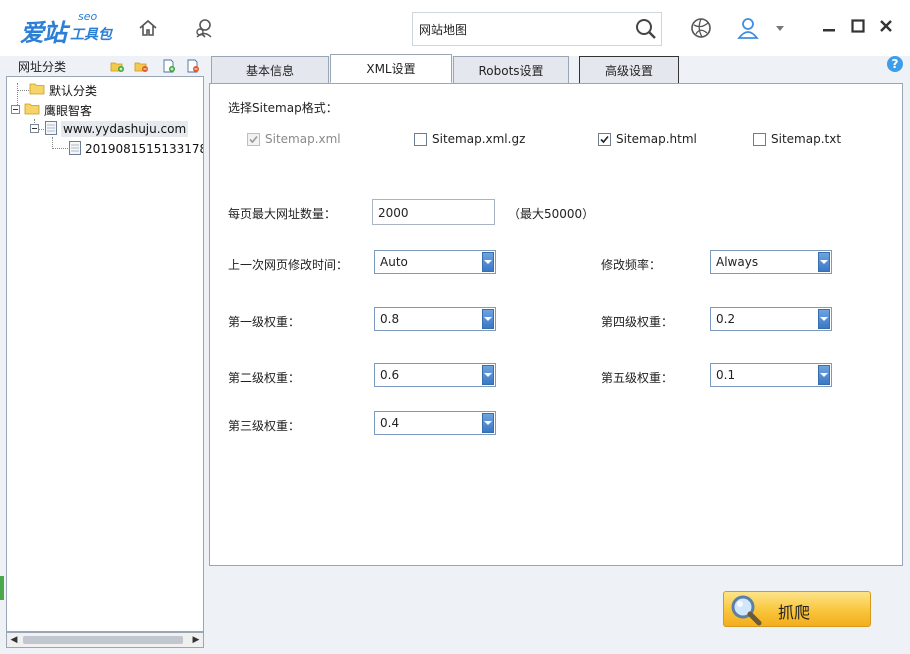 Image resolution: width=910 pixels, height=654 pixels. I want to click on tab-label: 基本信息, so click(269, 70).